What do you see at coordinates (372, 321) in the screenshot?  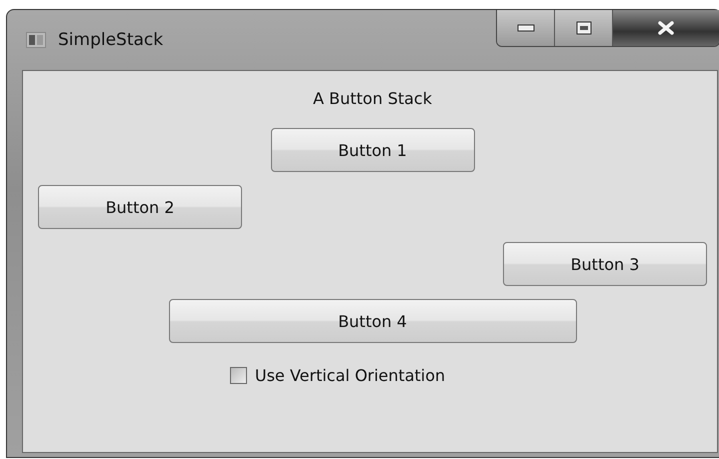 I see `push-button: Button 4` at bounding box center [372, 321].